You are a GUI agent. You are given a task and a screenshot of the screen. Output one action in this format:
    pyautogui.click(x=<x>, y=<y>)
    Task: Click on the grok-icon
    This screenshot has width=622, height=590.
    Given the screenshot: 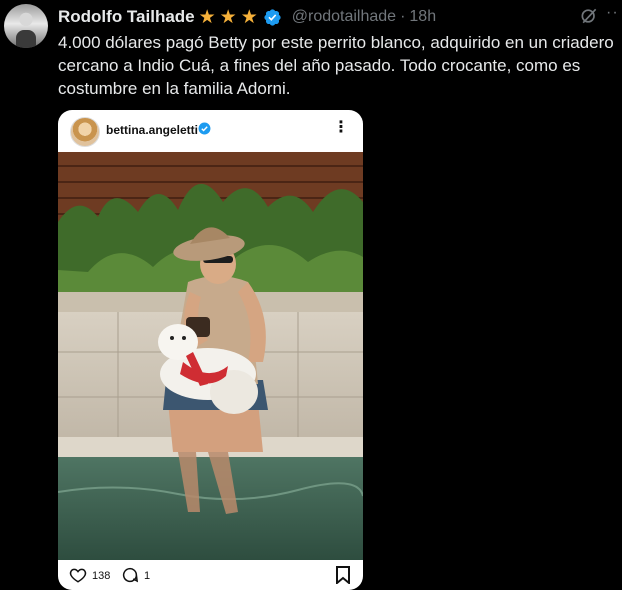 What is the action you would take?
    pyautogui.click(x=589, y=16)
    